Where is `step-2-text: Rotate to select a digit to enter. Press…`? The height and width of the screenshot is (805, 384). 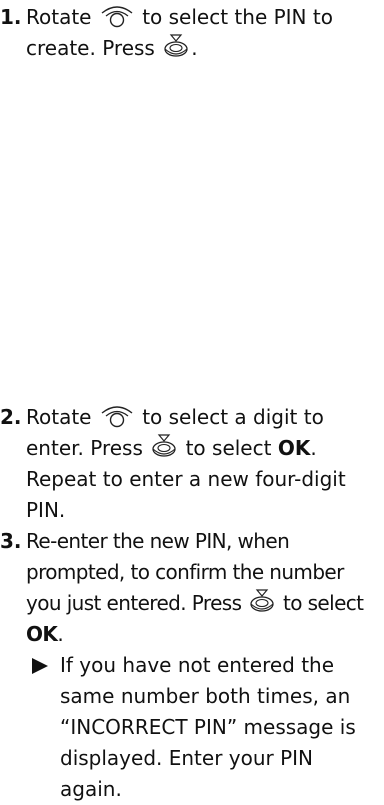
step-2-text: Rotate to select a digit to enter. Press… is located at coordinates (186, 463).